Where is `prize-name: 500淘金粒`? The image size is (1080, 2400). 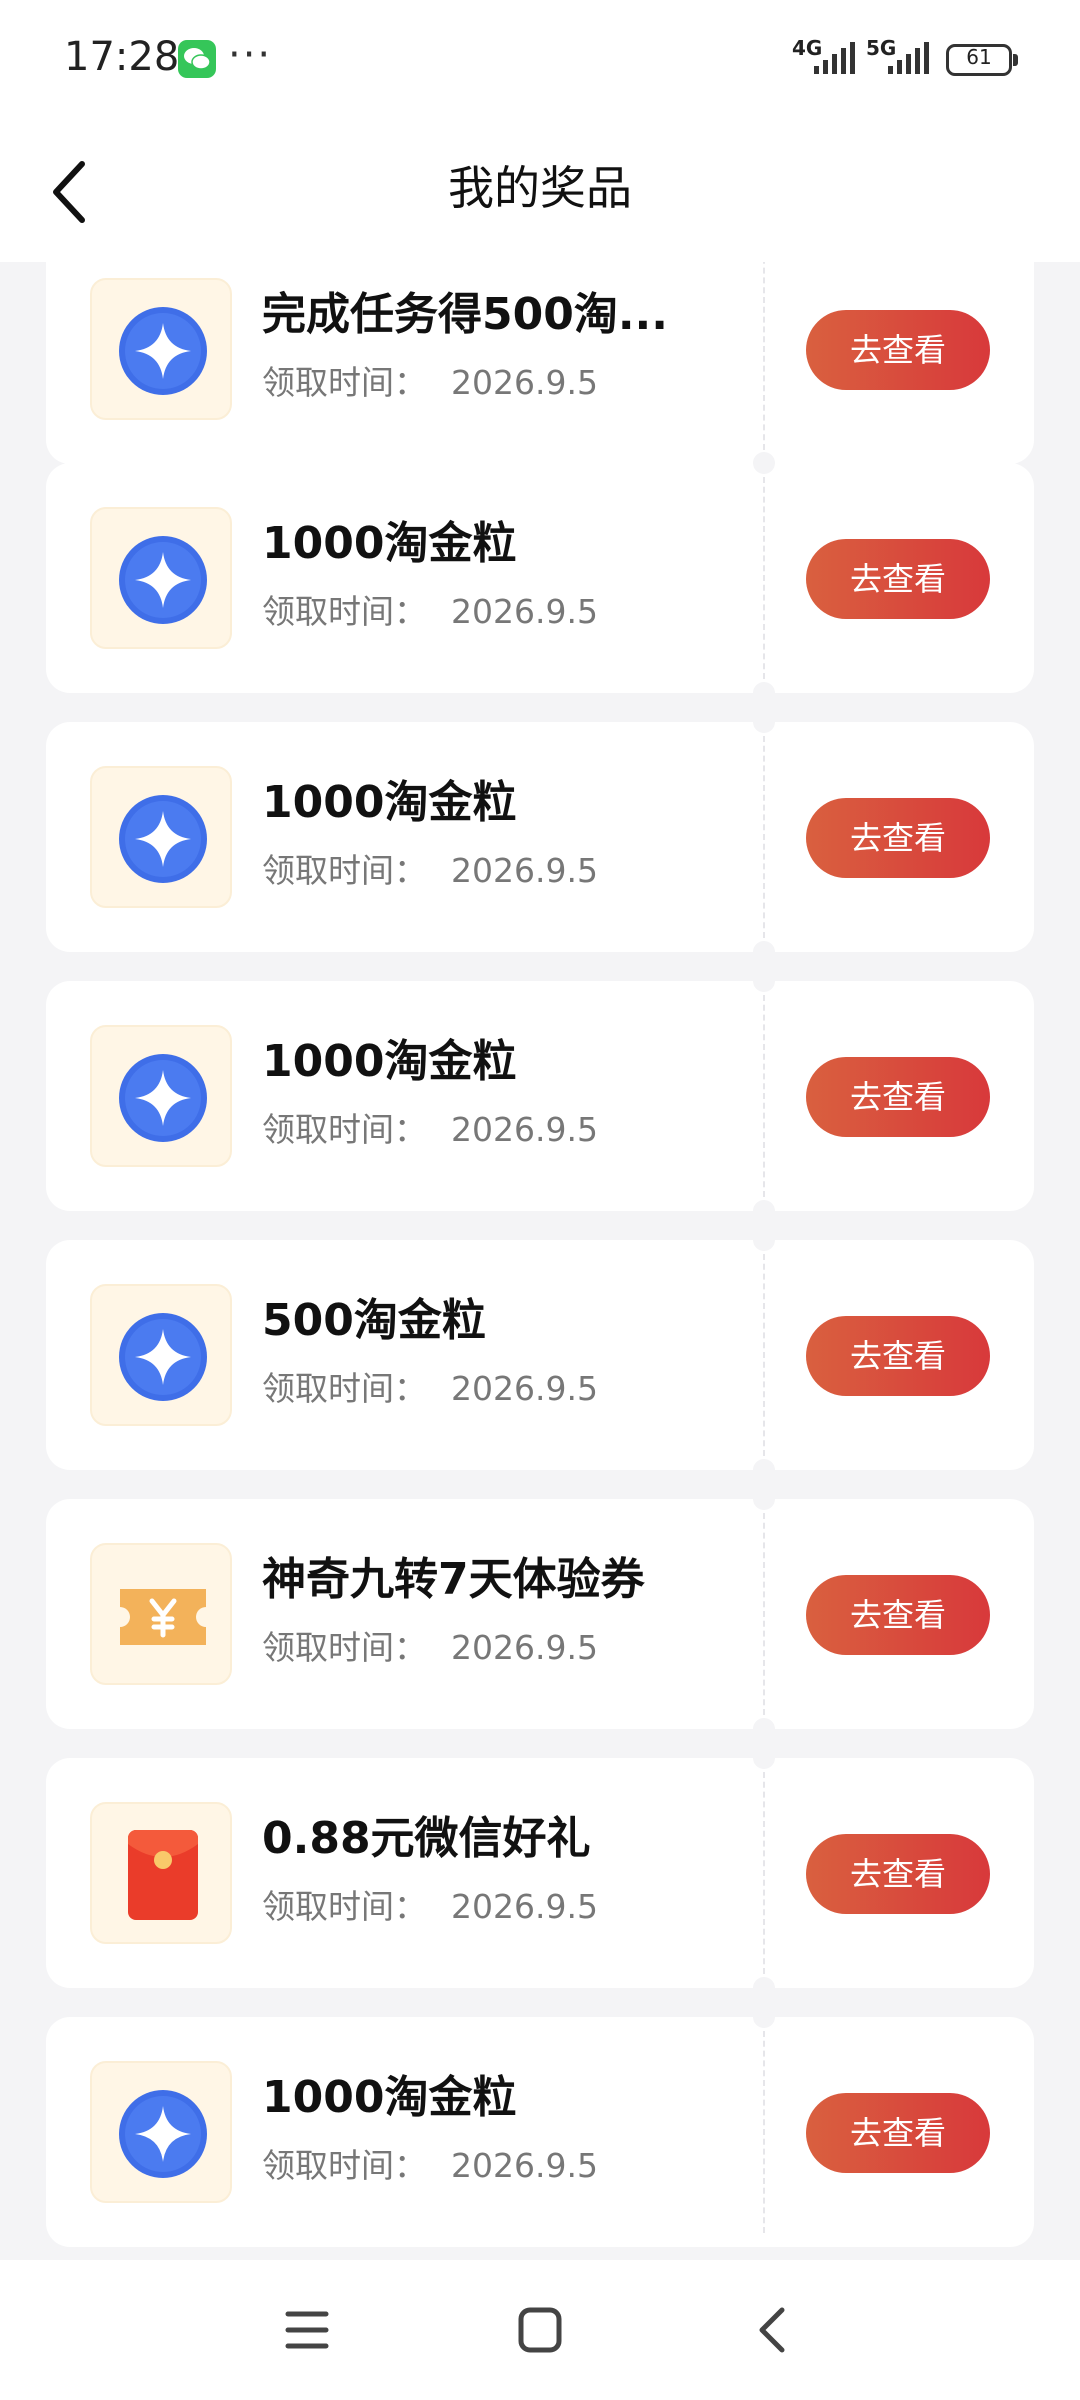
prize-name: 500淘金粒 is located at coordinates (374, 1320).